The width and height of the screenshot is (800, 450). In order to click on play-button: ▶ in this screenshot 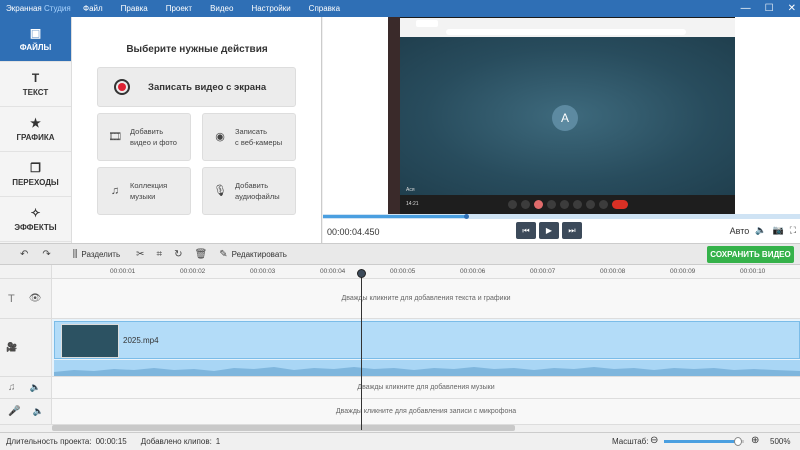, I will do `click(549, 230)`.